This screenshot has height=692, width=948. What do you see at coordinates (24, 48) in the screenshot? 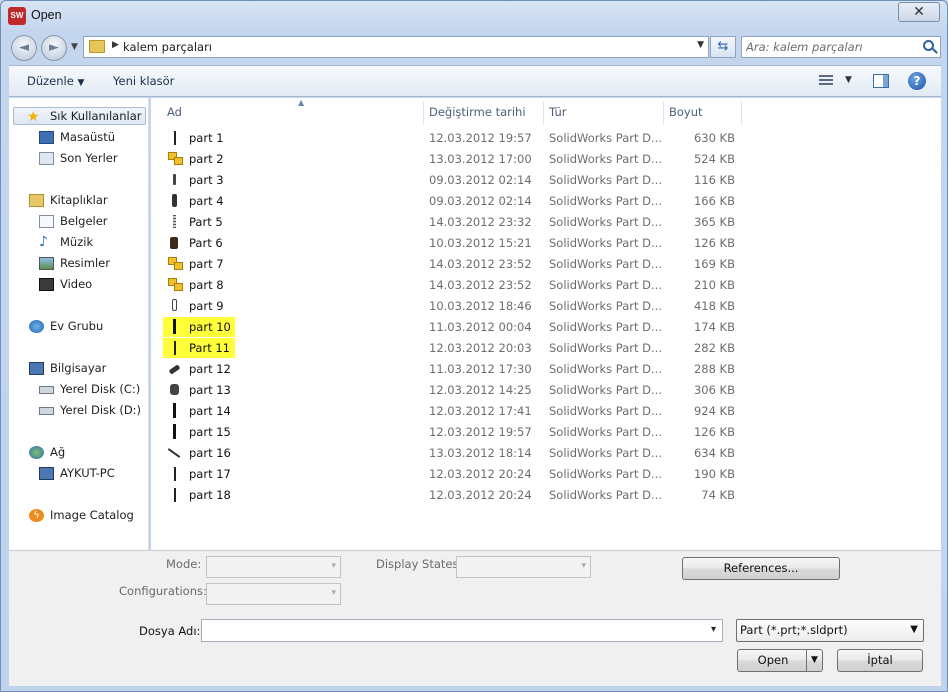
I see `back-button: ◄` at bounding box center [24, 48].